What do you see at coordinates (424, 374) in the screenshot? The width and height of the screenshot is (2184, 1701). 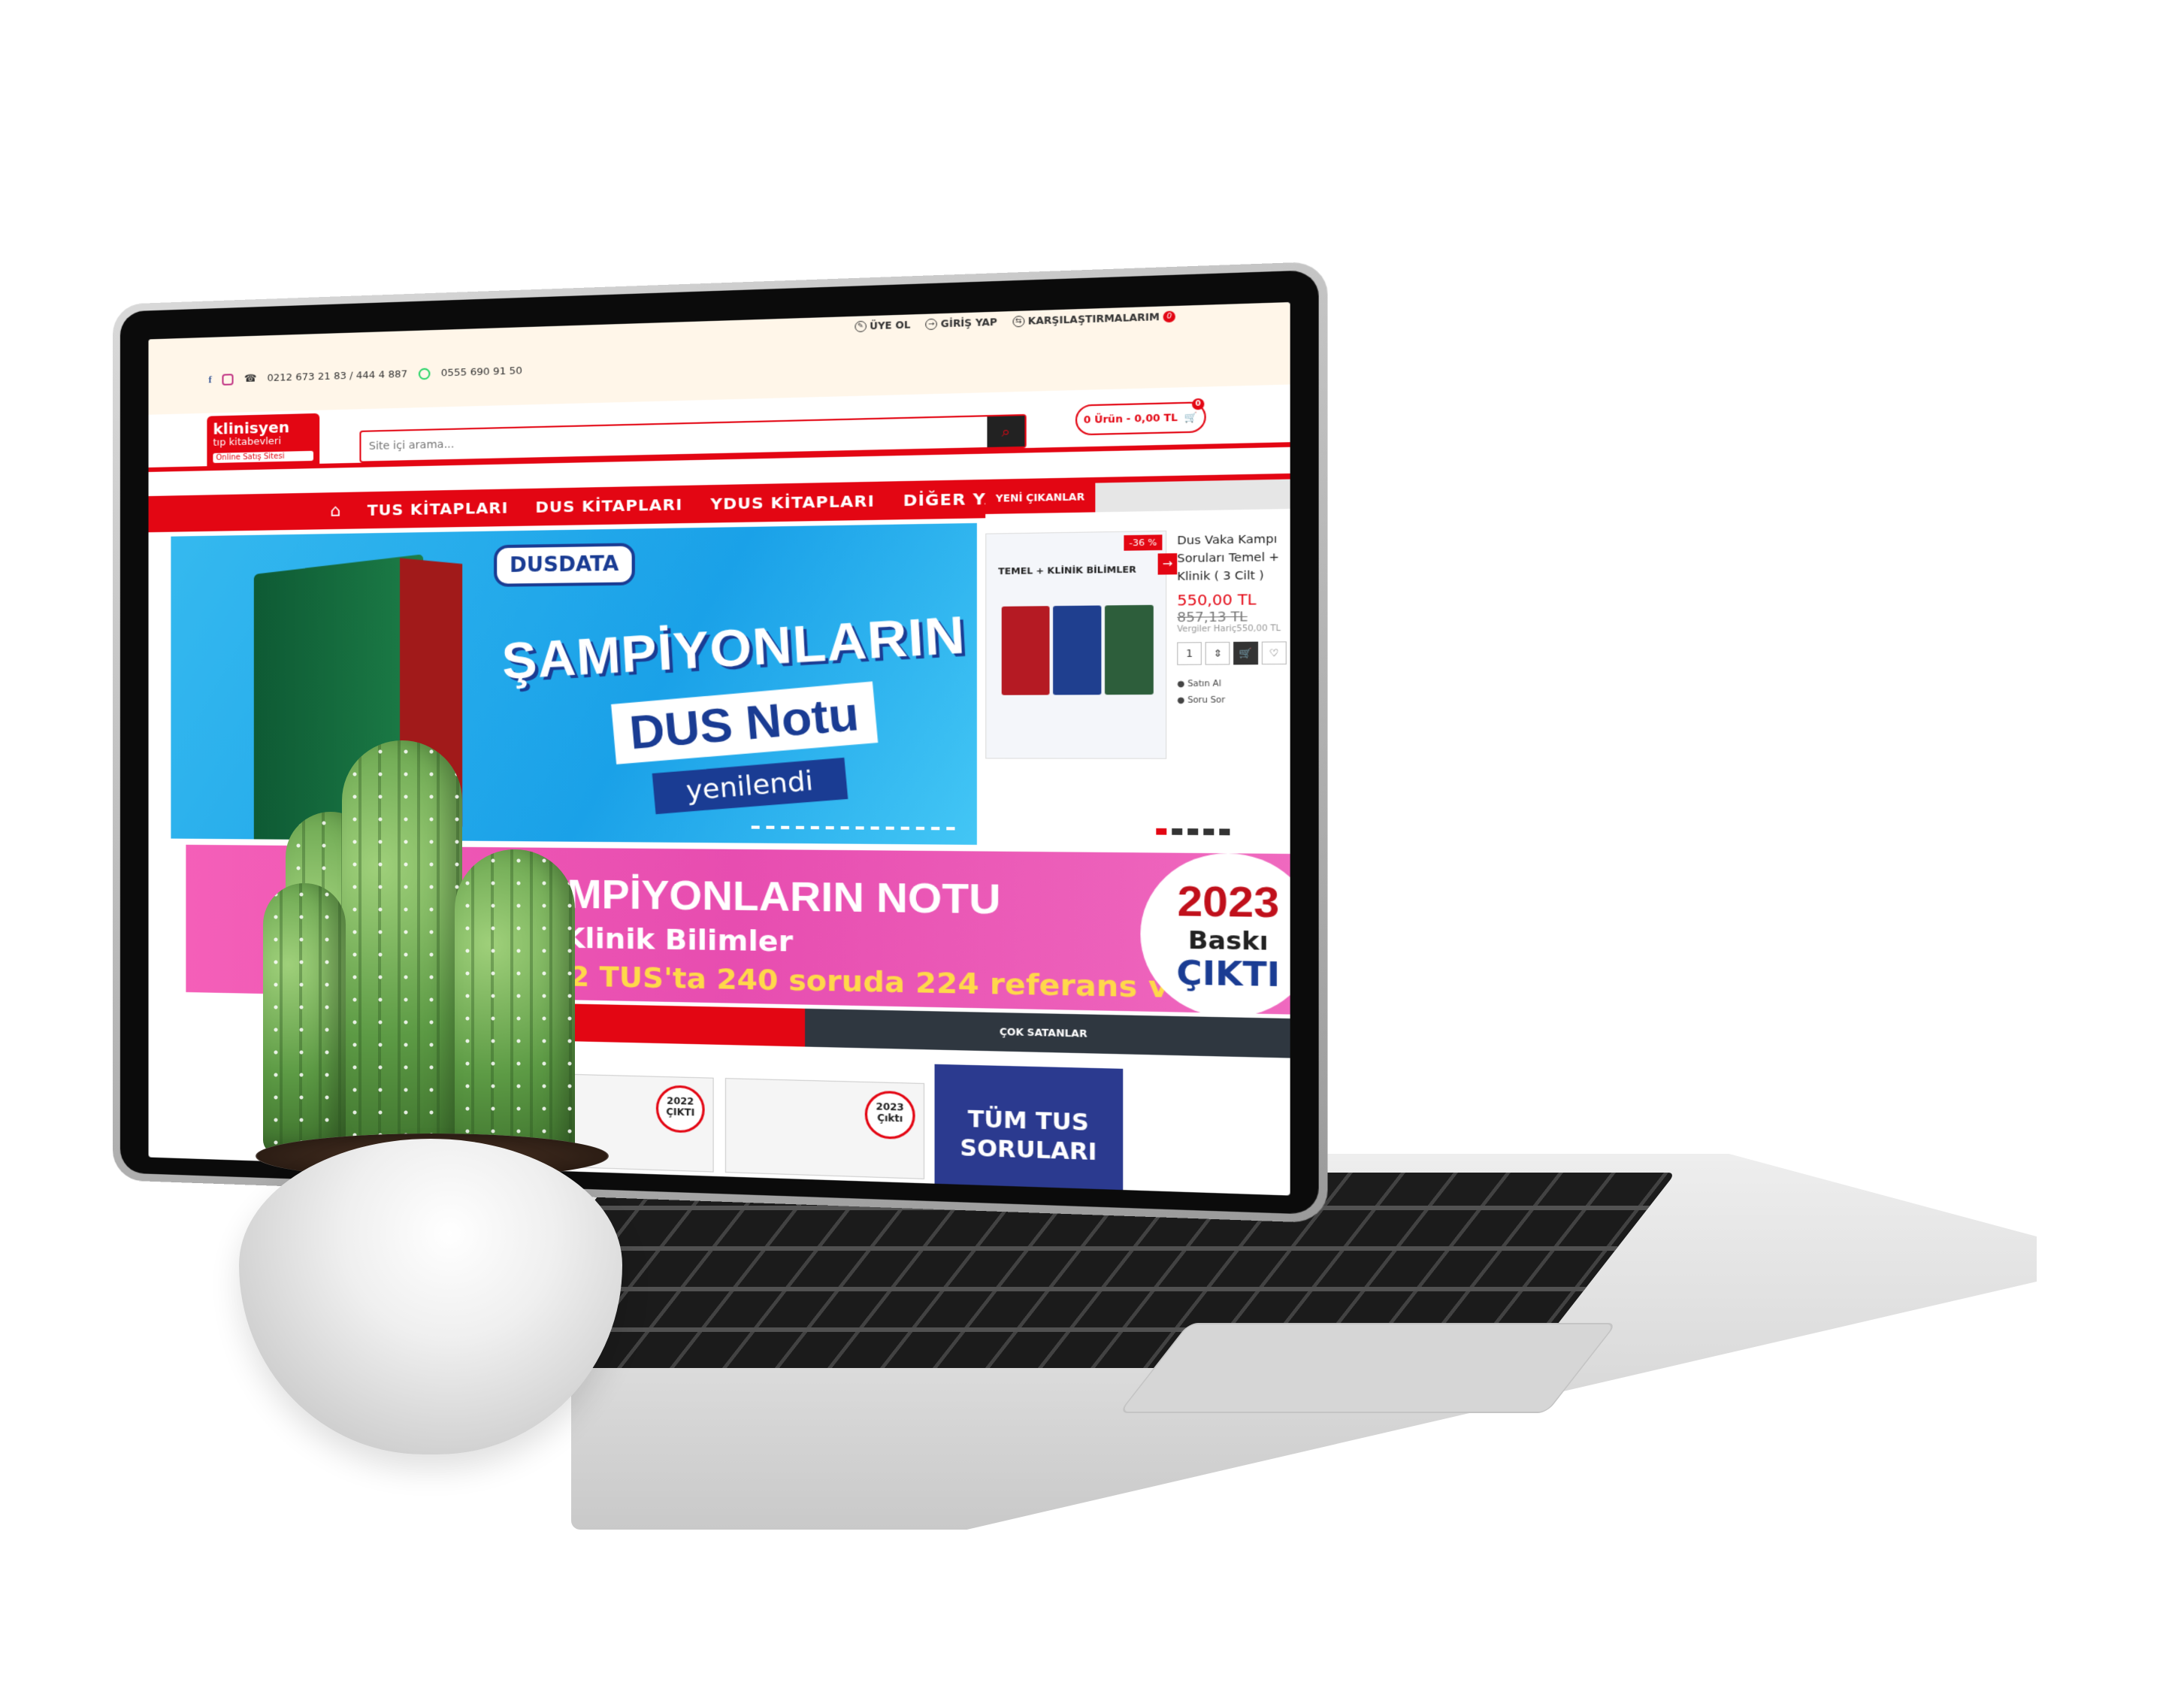 I see `whatsapp-icon` at bounding box center [424, 374].